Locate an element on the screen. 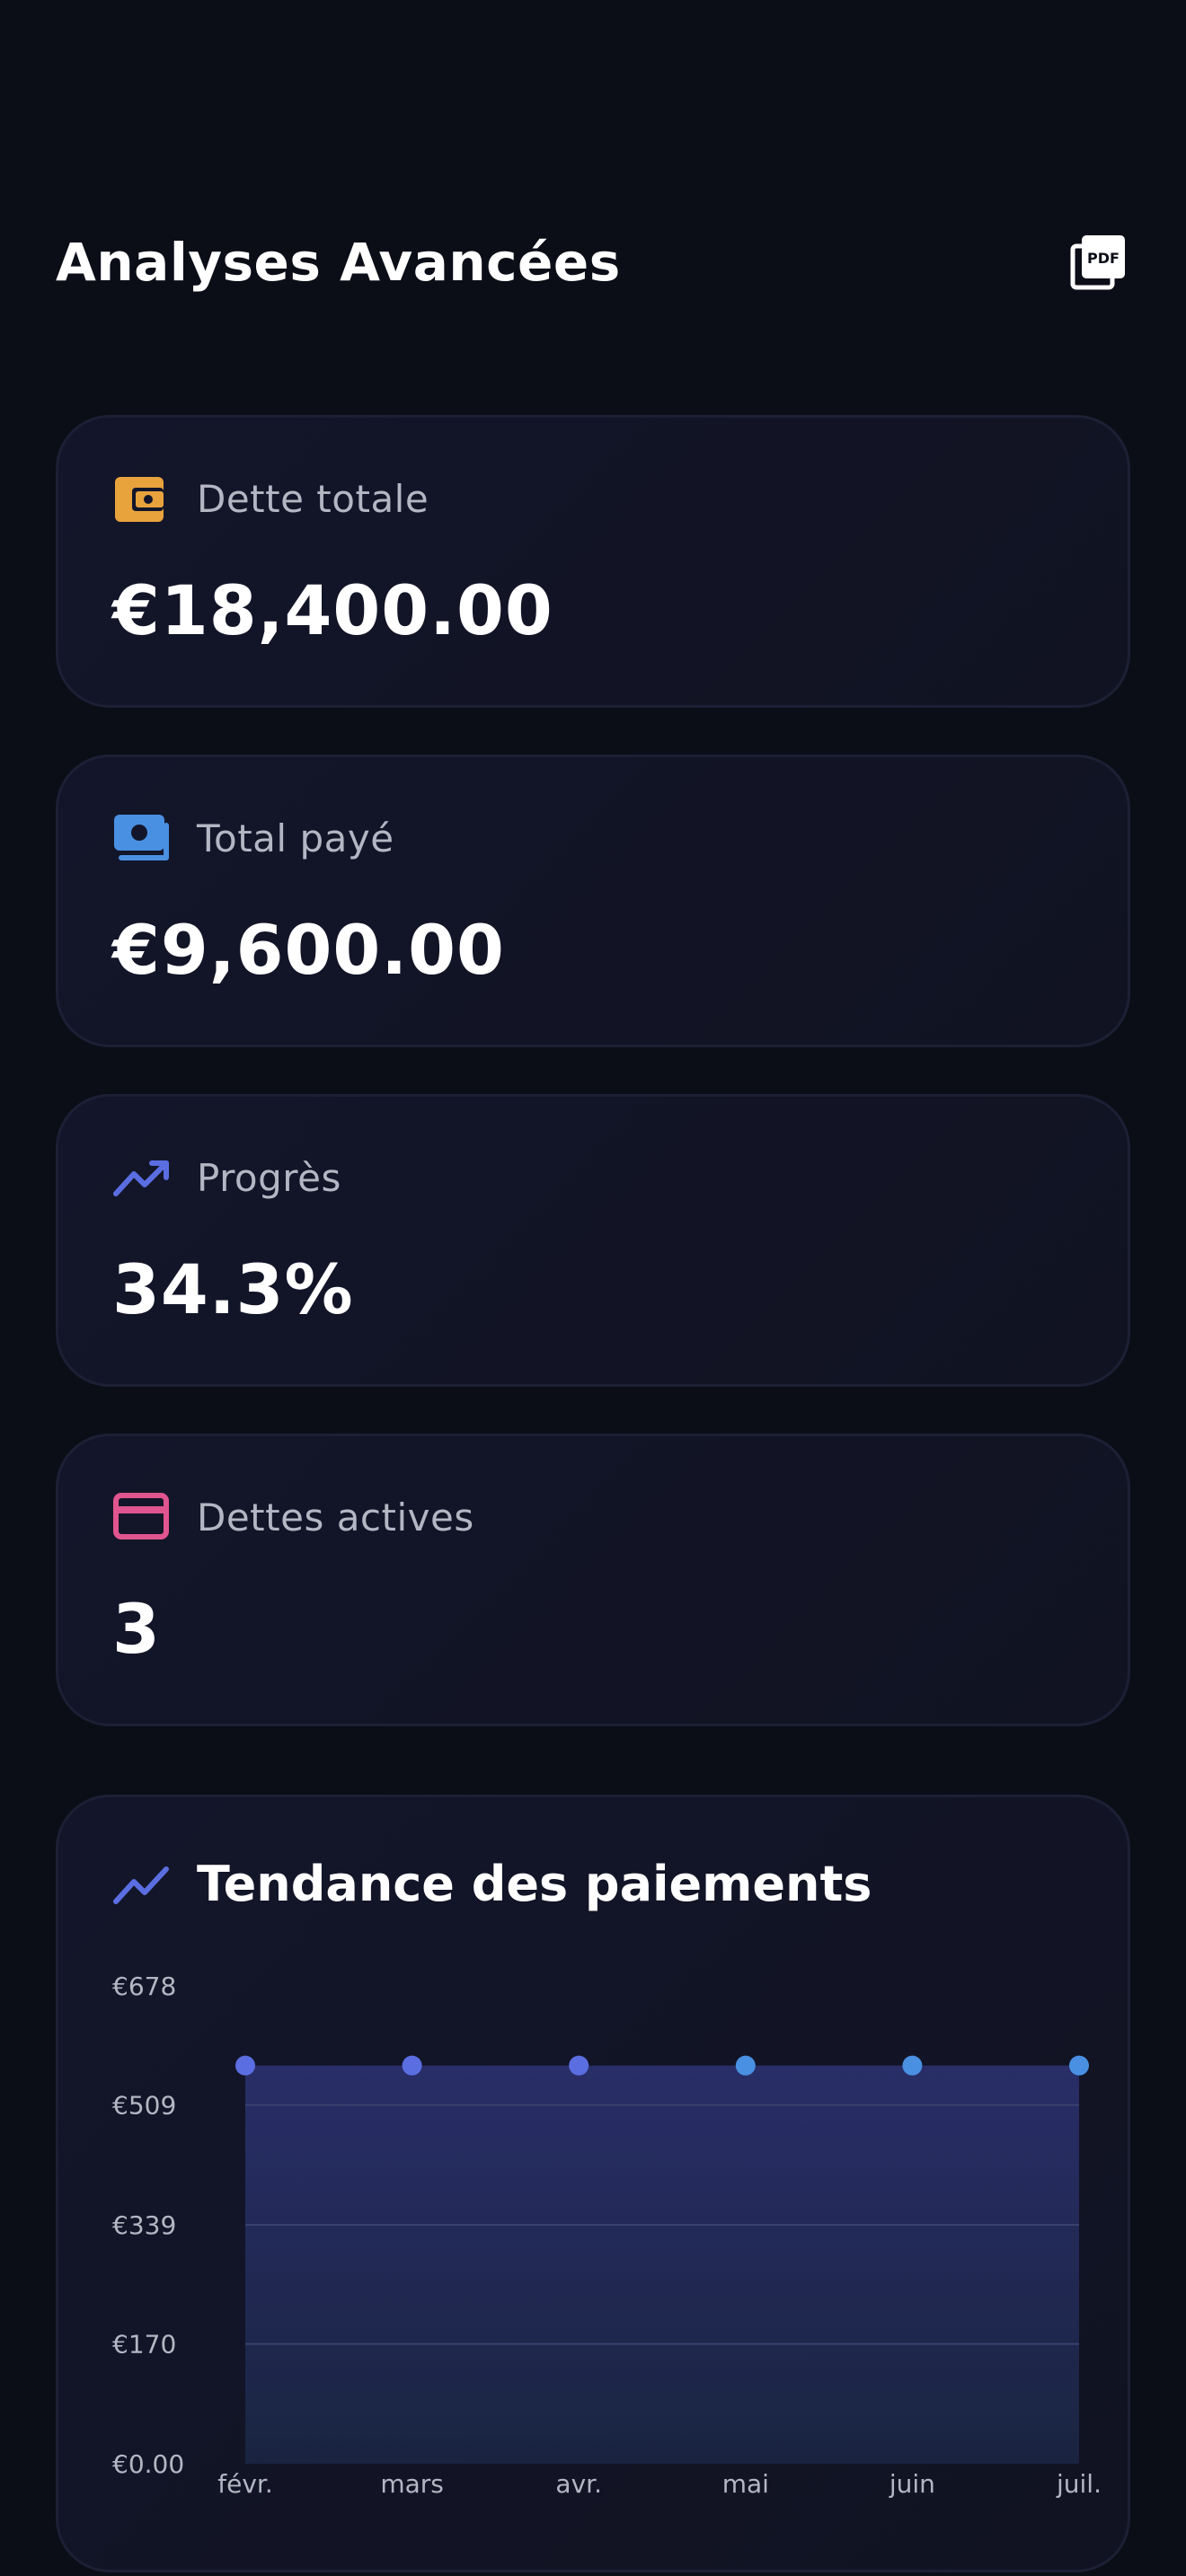  card-header: Total payé is located at coordinates (253, 838).